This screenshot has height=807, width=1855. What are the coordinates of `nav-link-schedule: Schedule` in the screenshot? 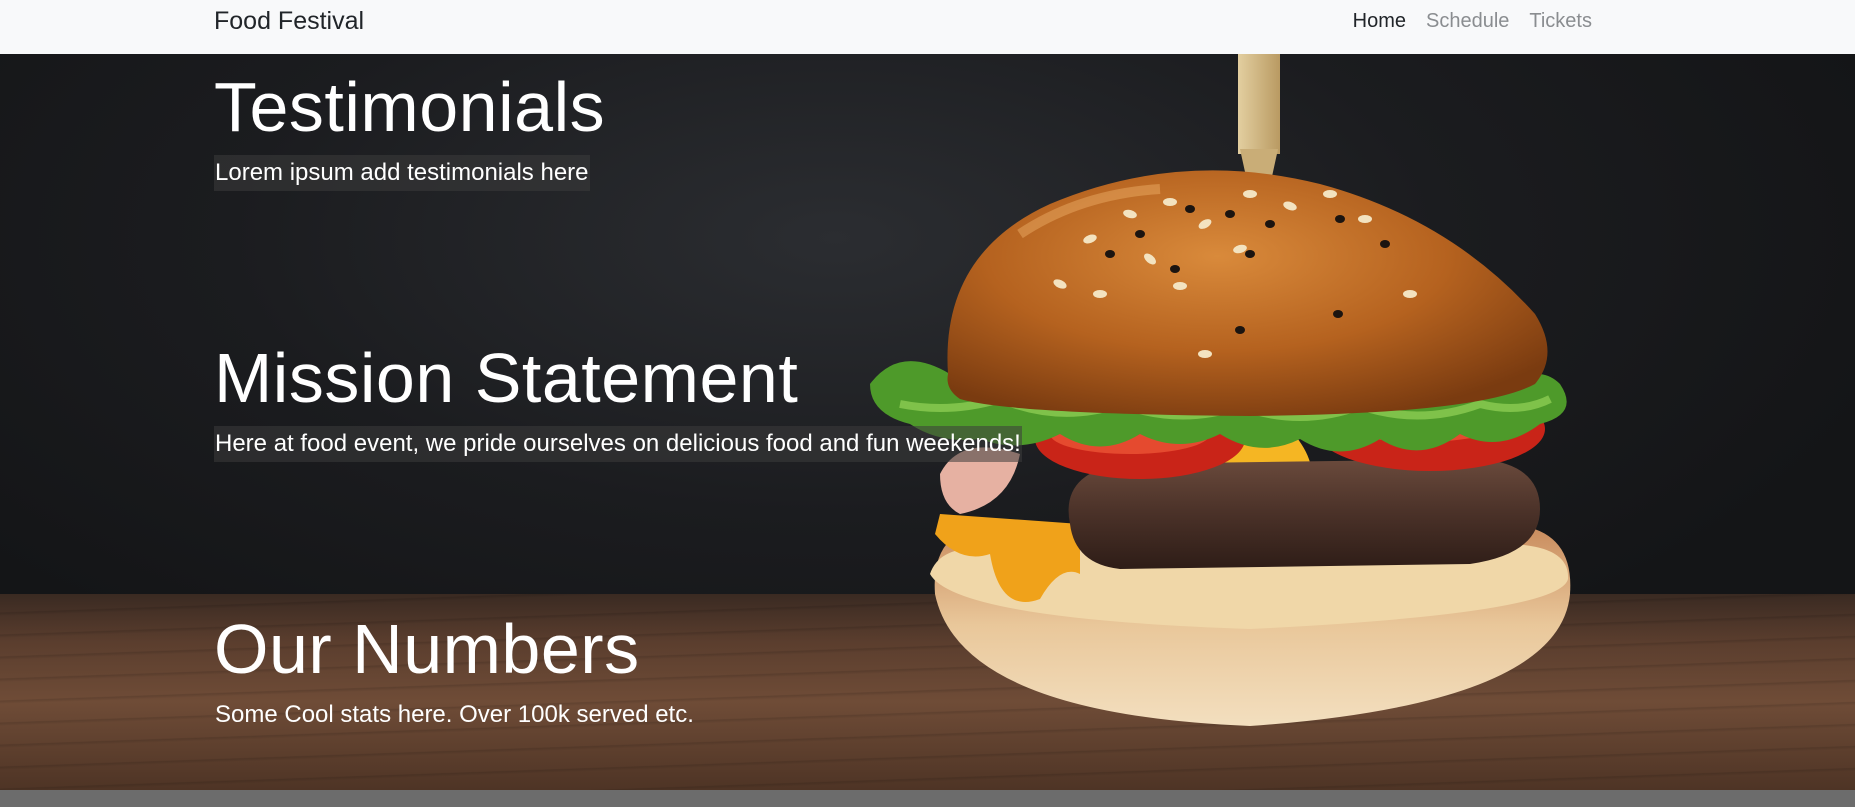 It's located at (1467, 21).